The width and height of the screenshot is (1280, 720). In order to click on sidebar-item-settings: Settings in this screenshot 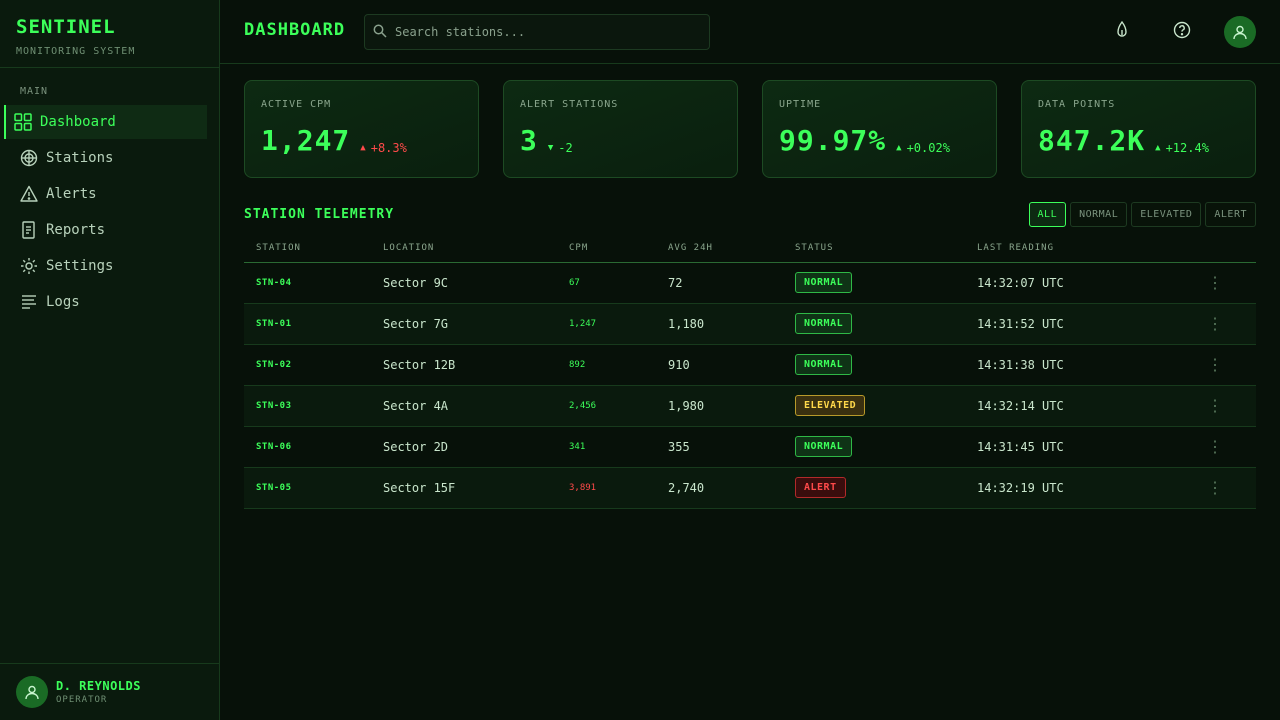, I will do `click(109, 266)`.